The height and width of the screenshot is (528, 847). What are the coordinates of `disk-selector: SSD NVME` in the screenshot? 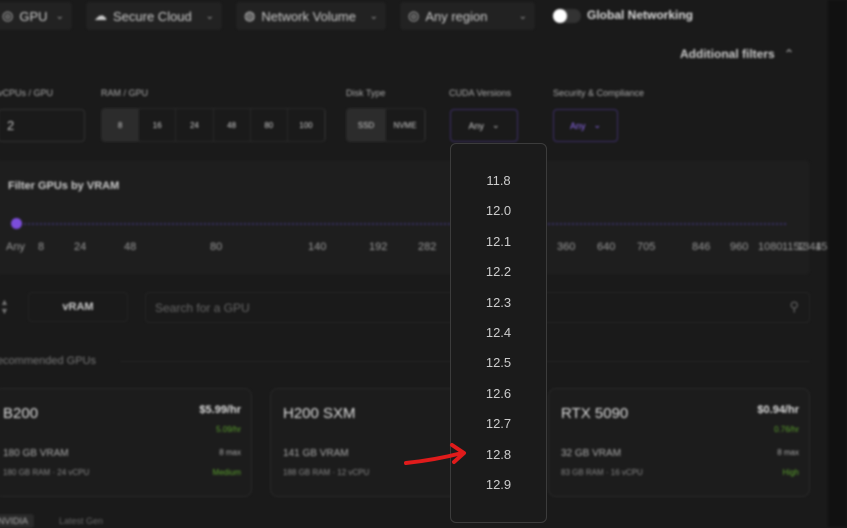 It's located at (386, 125).